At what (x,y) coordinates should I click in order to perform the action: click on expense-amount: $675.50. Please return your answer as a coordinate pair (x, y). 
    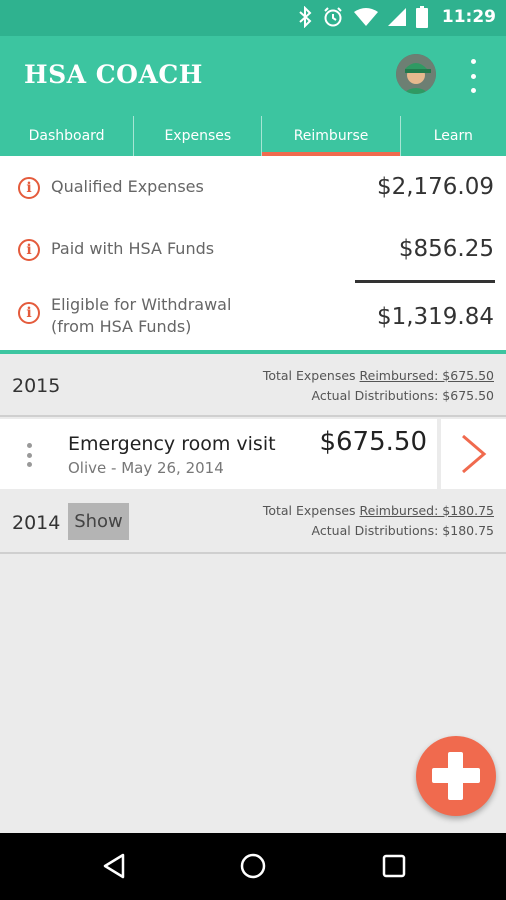
    Looking at the image, I should click on (373, 442).